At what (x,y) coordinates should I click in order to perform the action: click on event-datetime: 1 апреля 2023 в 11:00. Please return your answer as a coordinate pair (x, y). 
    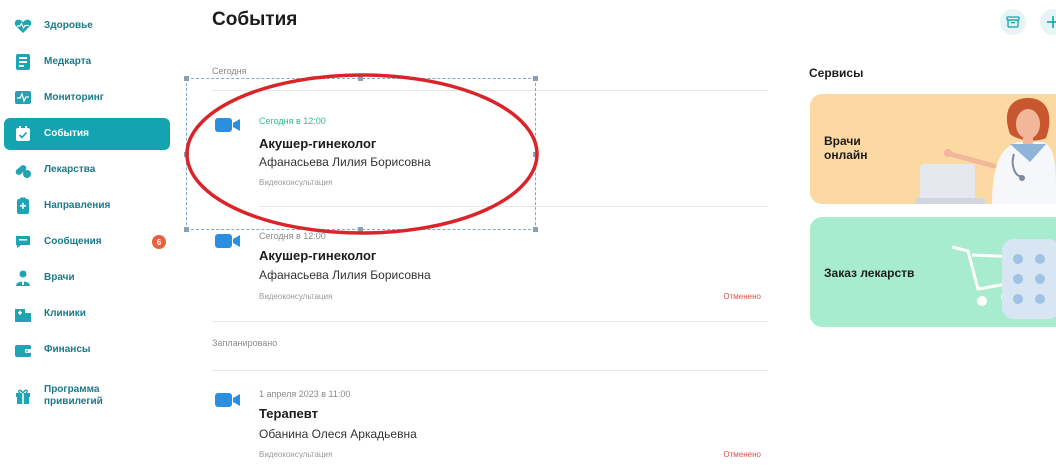
    Looking at the image, I should click on (305, 394).